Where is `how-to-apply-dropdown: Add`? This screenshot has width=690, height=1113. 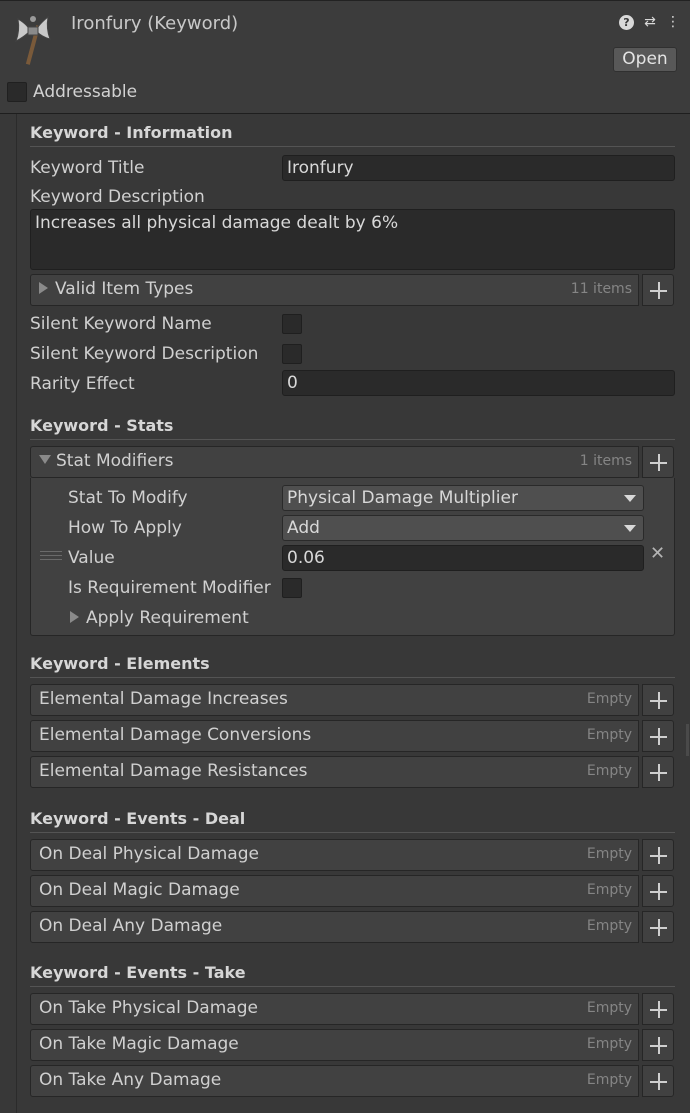
how-to-apply-dropdown: Add is located at coordinates (463, 528).